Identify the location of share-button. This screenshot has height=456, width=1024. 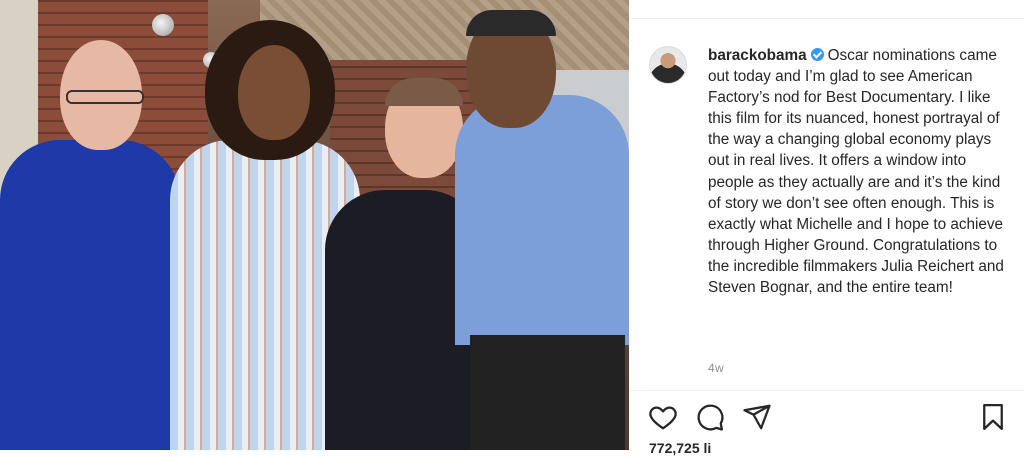
(757, 417).